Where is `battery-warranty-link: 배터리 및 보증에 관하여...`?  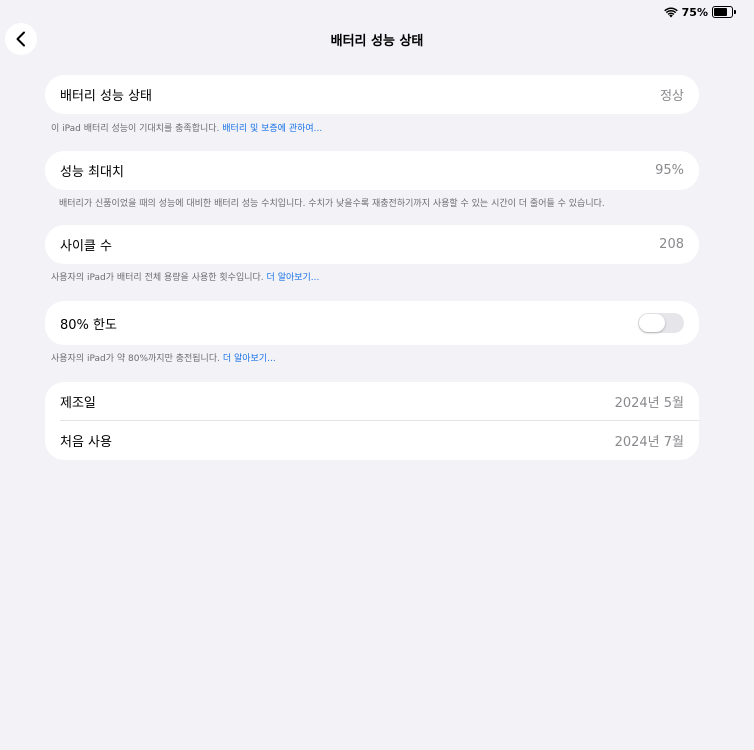
battery-warranty-link: 배터리 및 보증에 관하여... is located at coordinates (272, 129).